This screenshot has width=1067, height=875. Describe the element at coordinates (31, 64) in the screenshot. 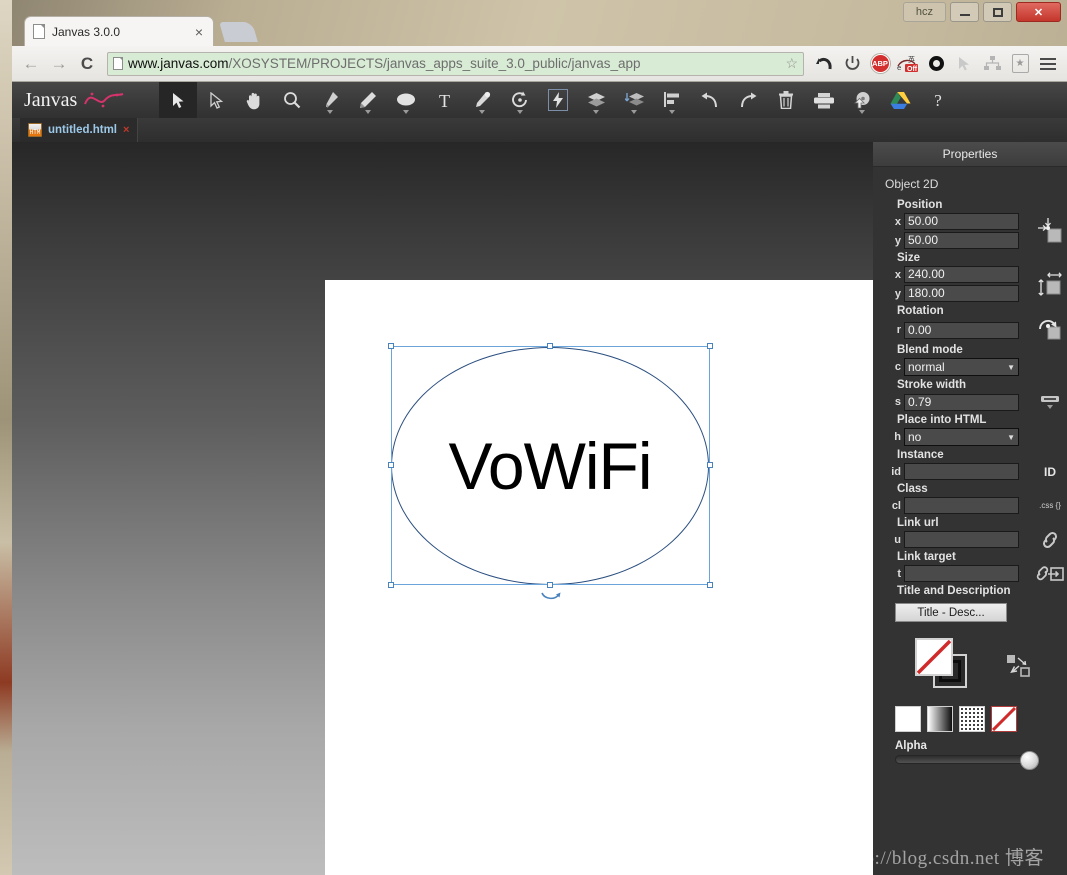

I see `back-icon: ←` at that location.